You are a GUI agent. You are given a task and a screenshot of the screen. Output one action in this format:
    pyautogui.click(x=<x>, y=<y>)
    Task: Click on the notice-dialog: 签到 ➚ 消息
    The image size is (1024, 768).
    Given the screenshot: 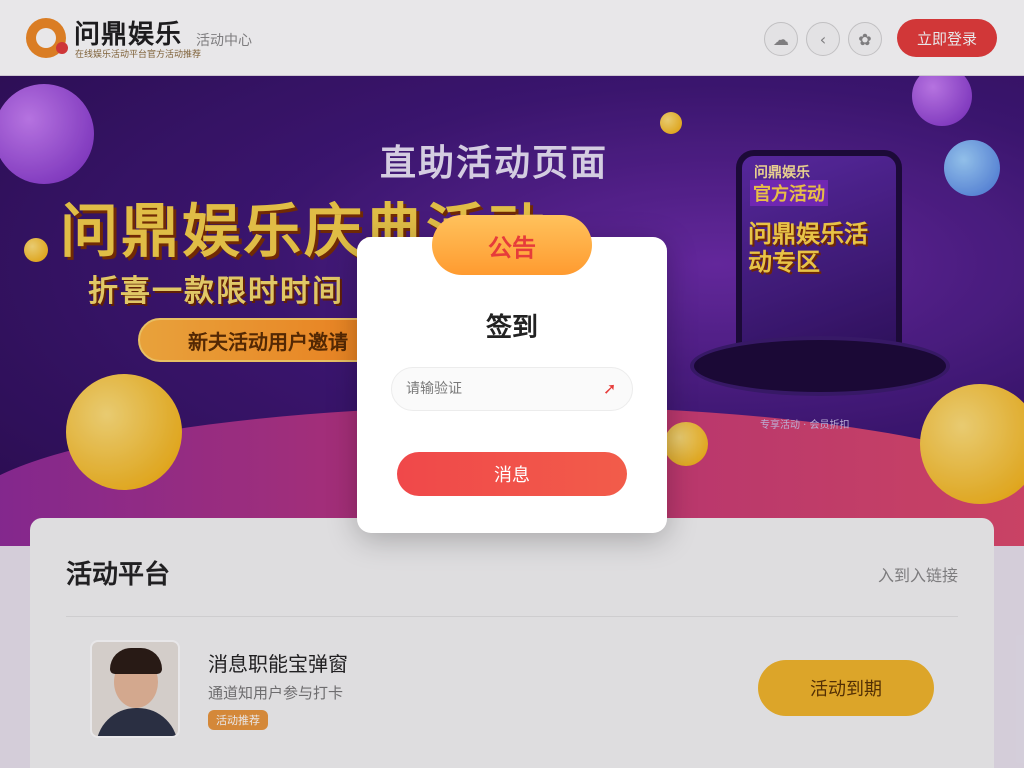 What is the action you would take?
    pyautogui.click(x=512, y=385)
    